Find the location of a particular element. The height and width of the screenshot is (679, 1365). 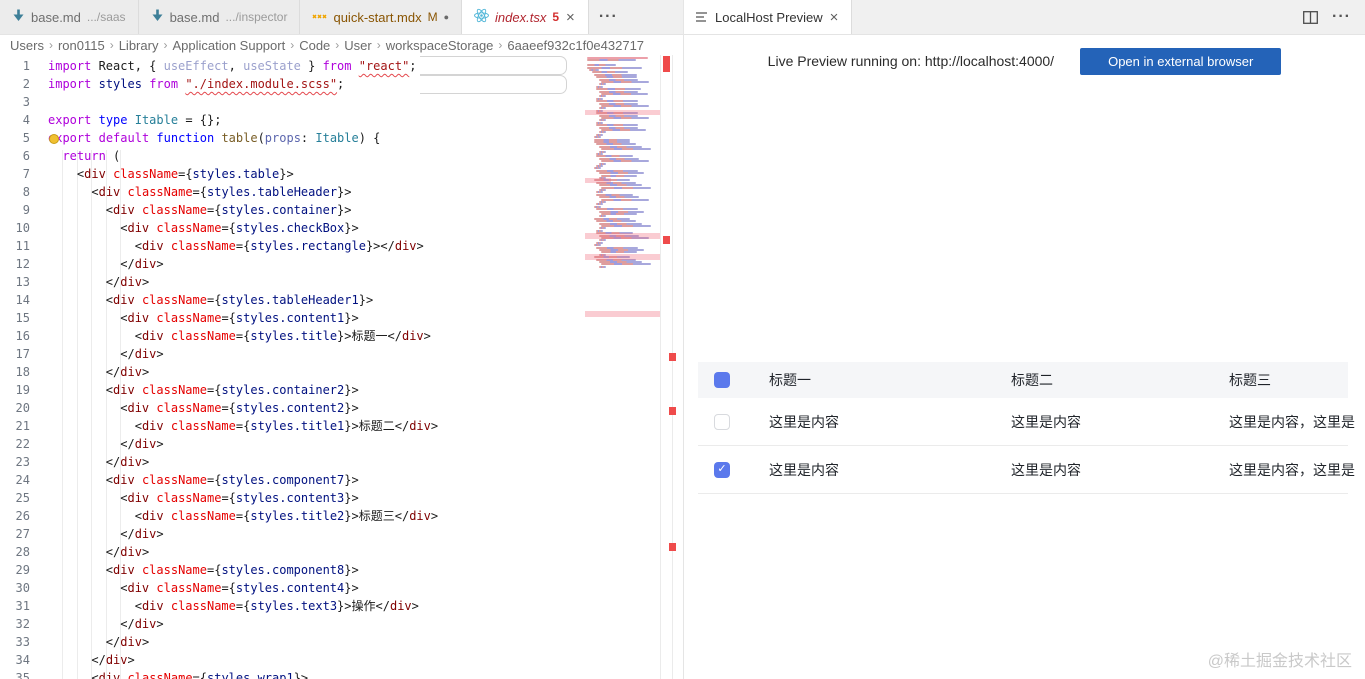

checkbox-unchecked is located at coordinates (722, 421).